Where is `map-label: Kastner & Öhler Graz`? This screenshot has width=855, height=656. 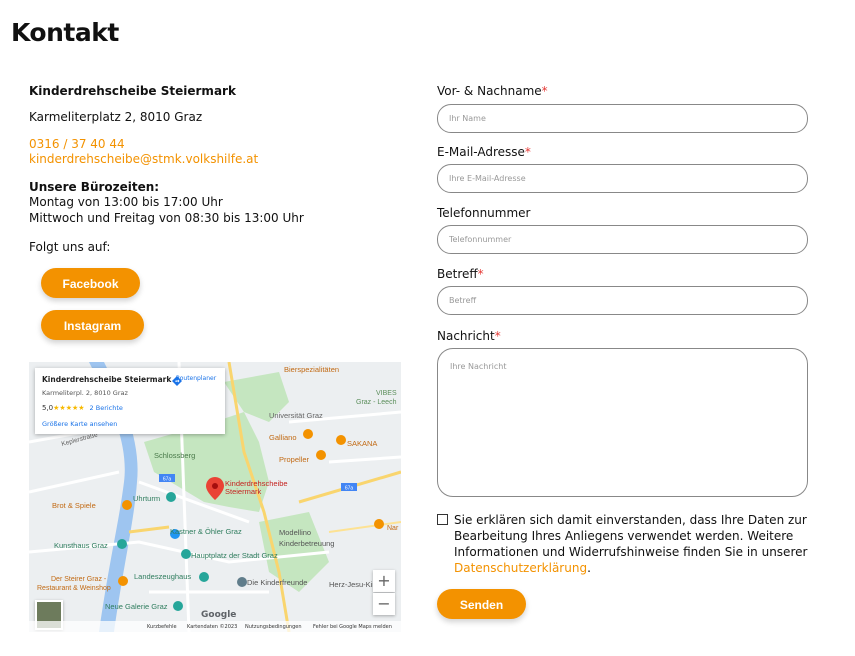
map-label: Kastner & Öhler Graz is located at coordinates (206, 531).